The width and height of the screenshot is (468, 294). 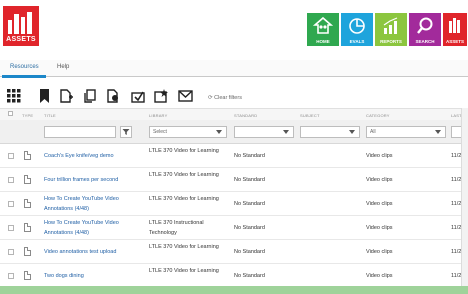 I want to click on tab-help: Help, so click(x=63, y=67).